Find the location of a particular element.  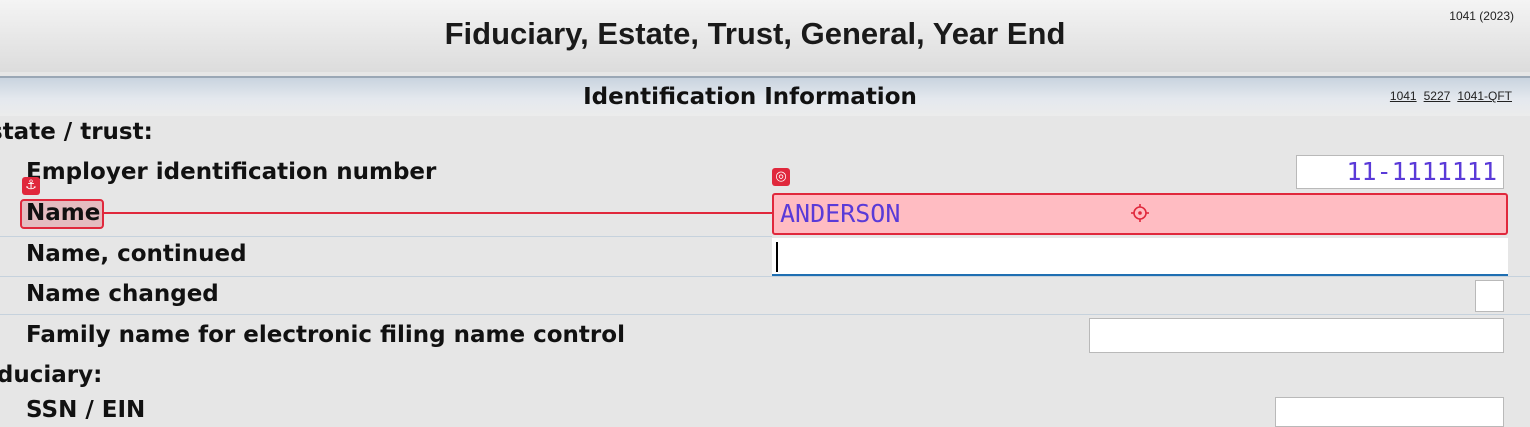

section-title: Identification Information is located at coordinates (750, 97).